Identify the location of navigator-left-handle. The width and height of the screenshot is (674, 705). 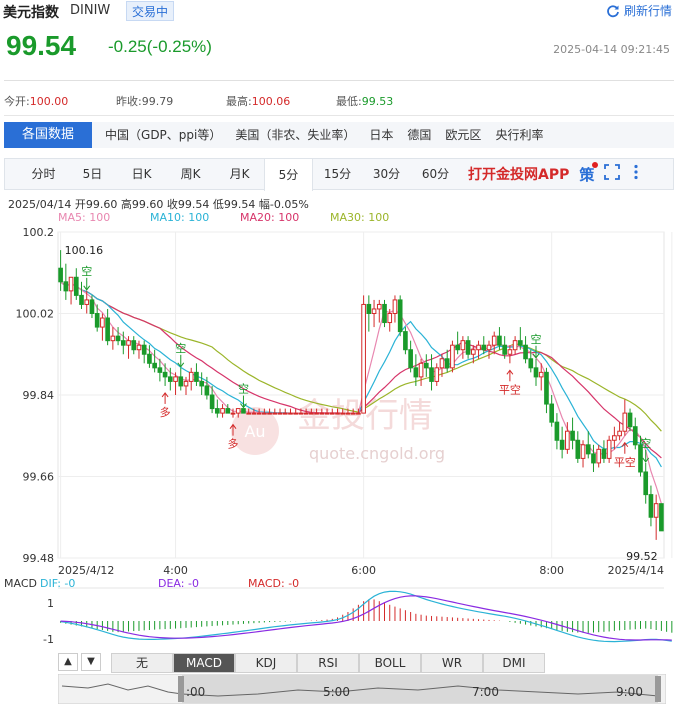
(181, 689).